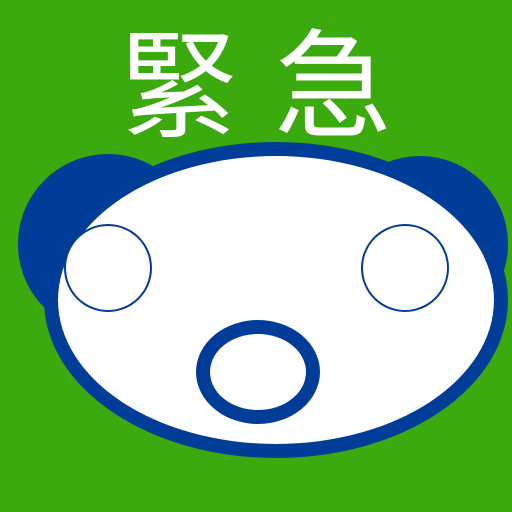 The height and width of the screenshot is (512, 512). What do you see at coordinates (258, 372) in the screenshot?
I see `nose` at bounding box center [258, 372].